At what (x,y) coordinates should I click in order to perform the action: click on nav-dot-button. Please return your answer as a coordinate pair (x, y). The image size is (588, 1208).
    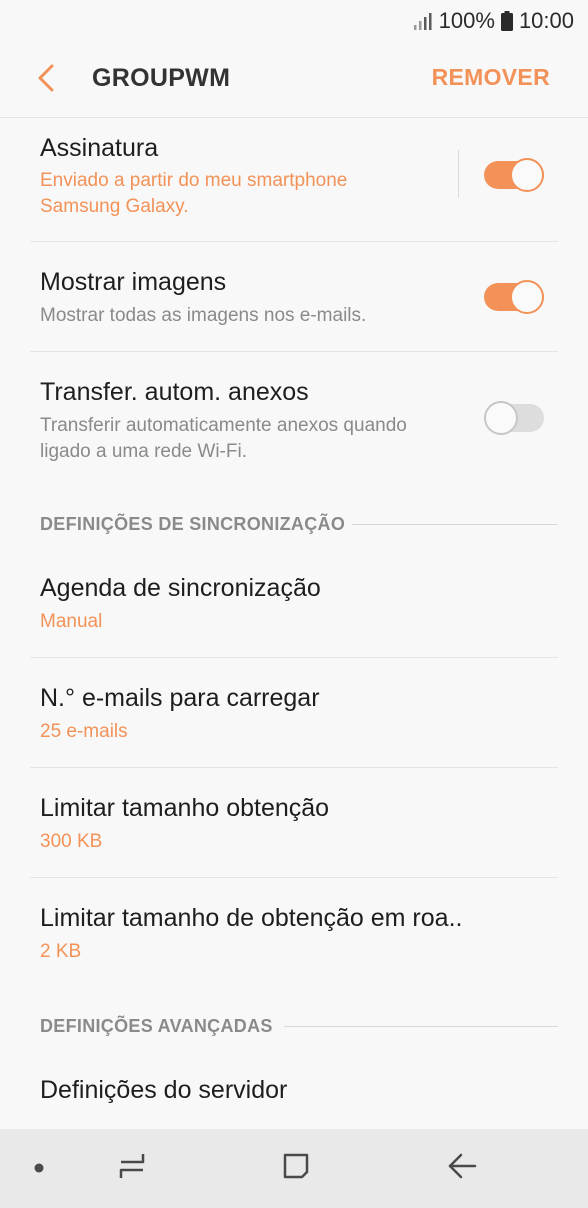
    Looking at the image, I should click on (39, 1168).